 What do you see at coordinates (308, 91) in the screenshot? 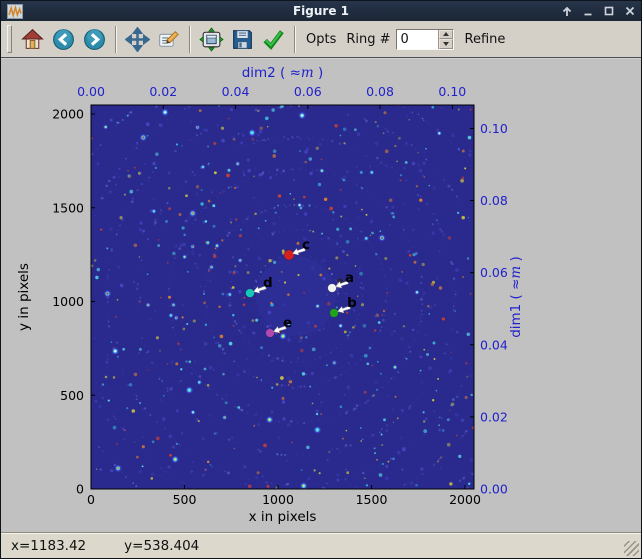
I see `top-tick-label: 0.06` at bounding box center [308, 91].